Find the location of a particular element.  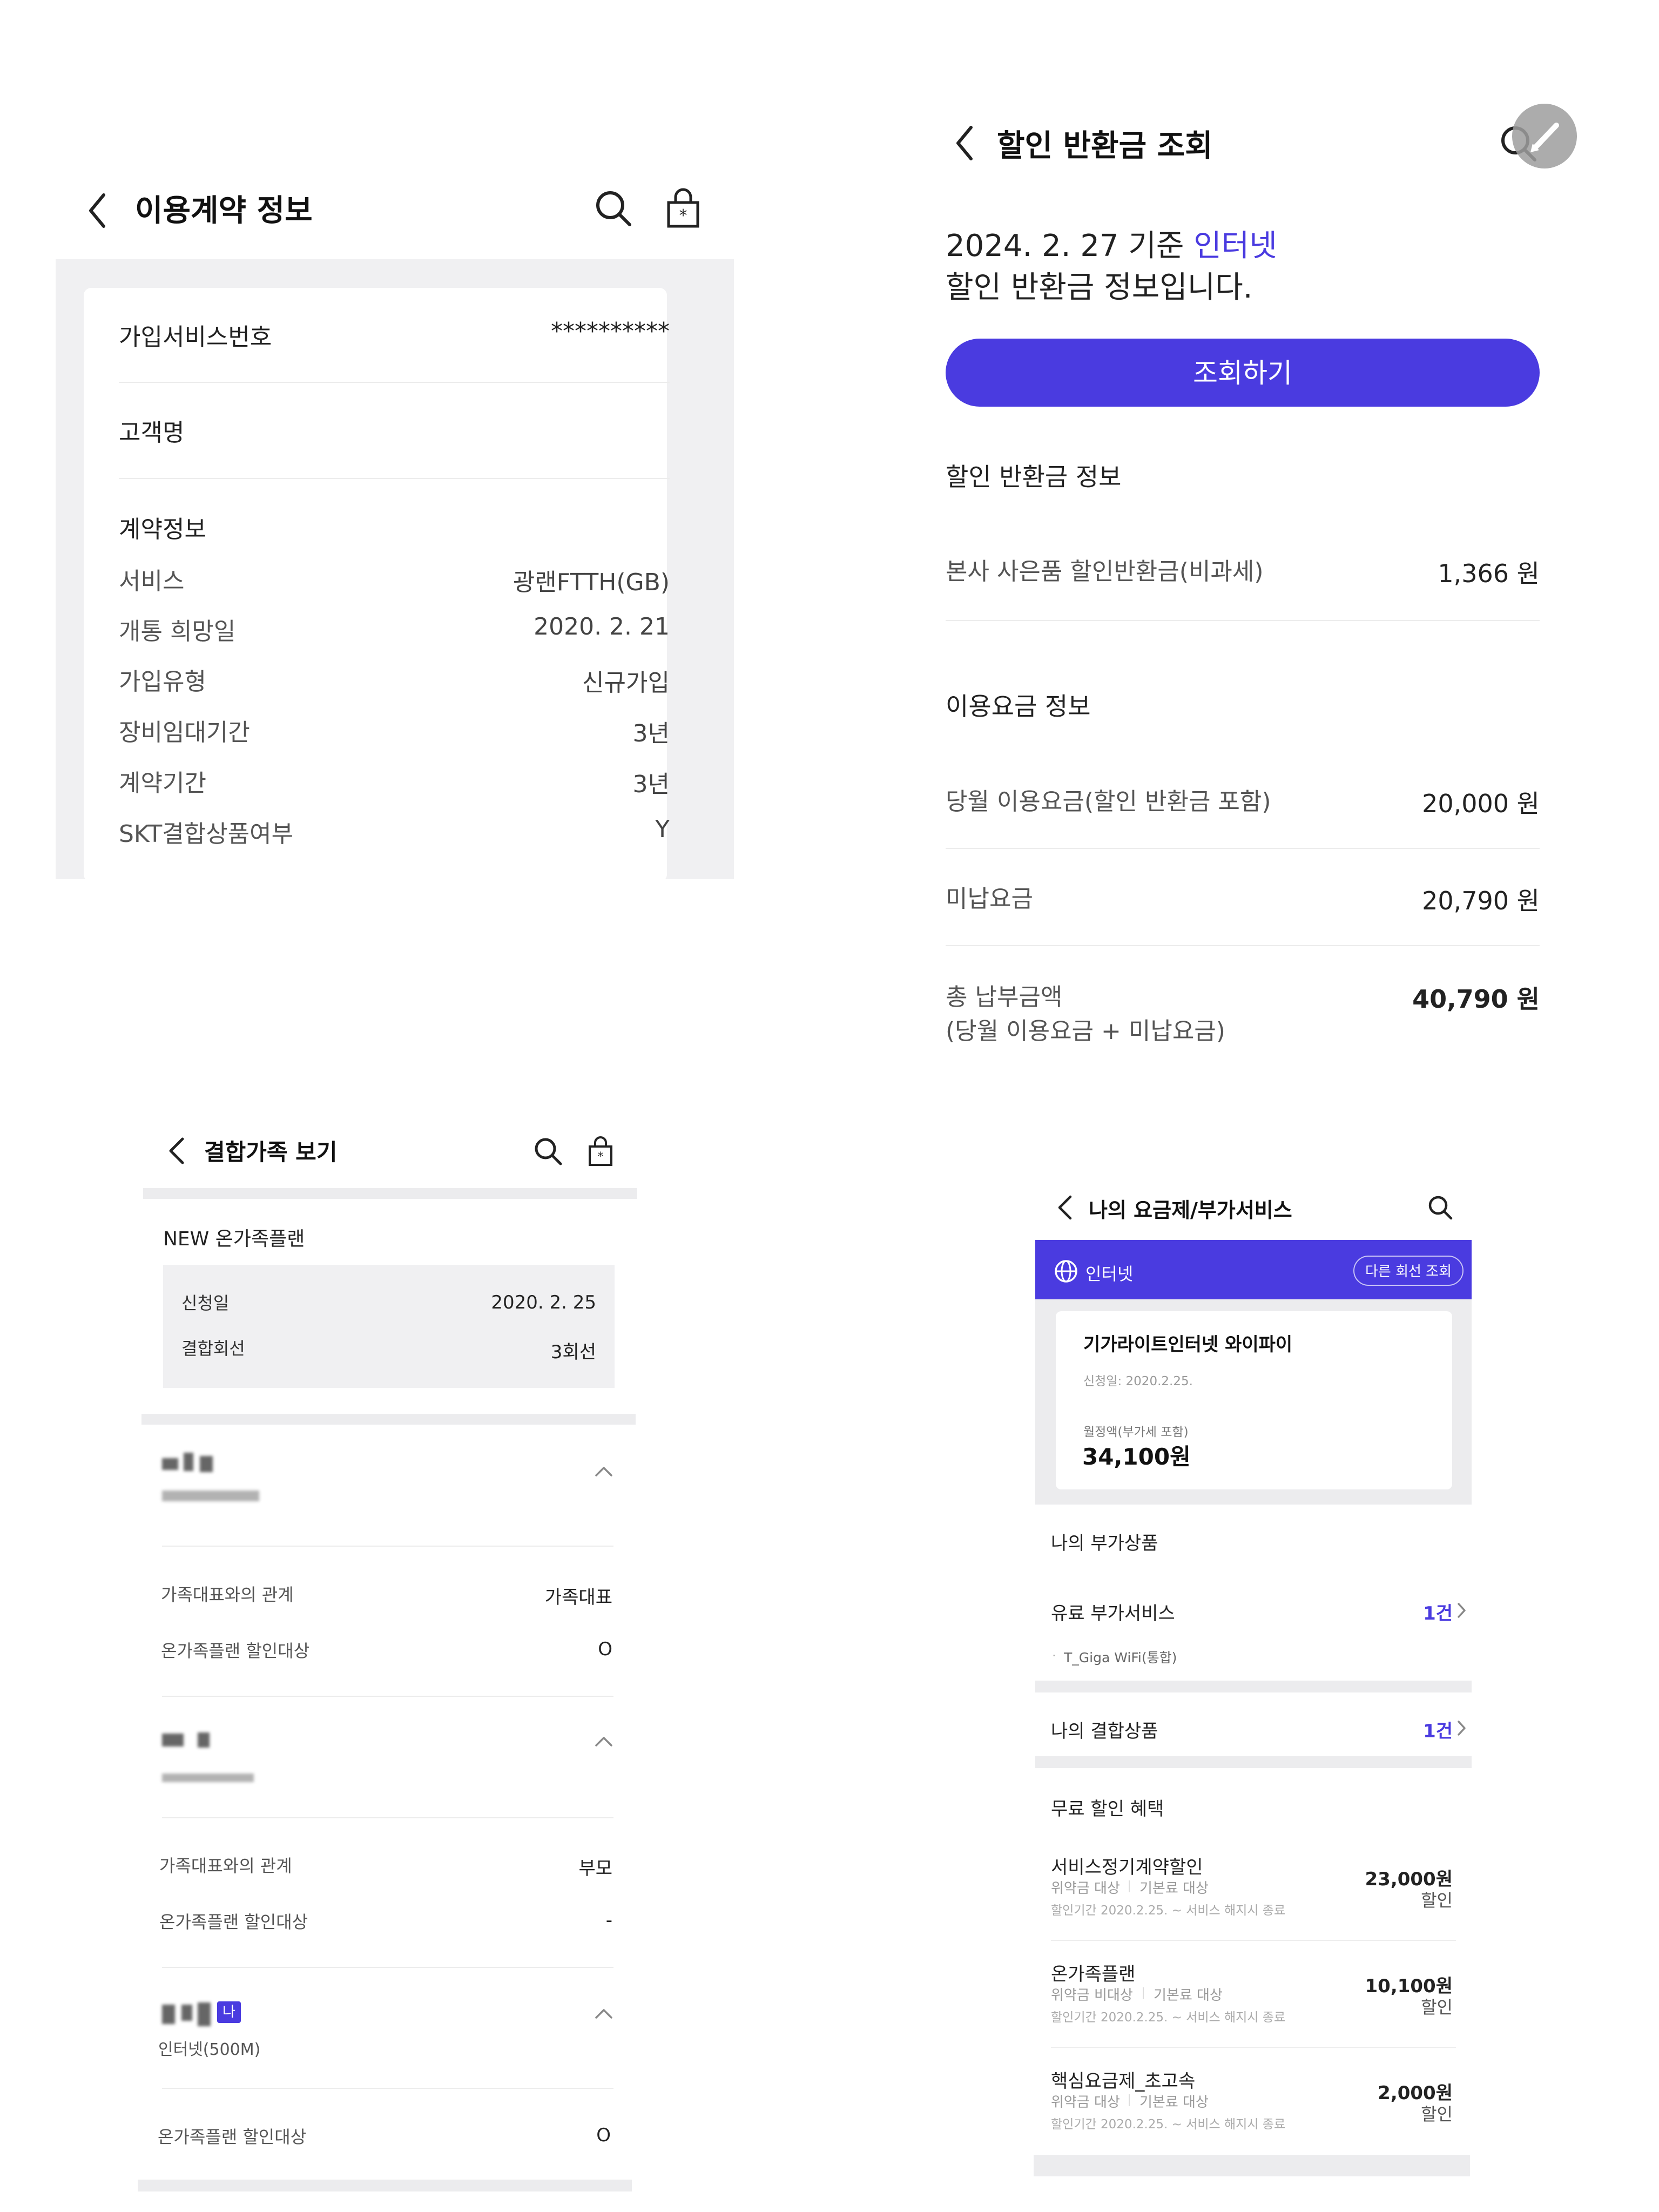

headline-line2: 할인 반환금 정보입니다. is located at coordinates (1099, 287).